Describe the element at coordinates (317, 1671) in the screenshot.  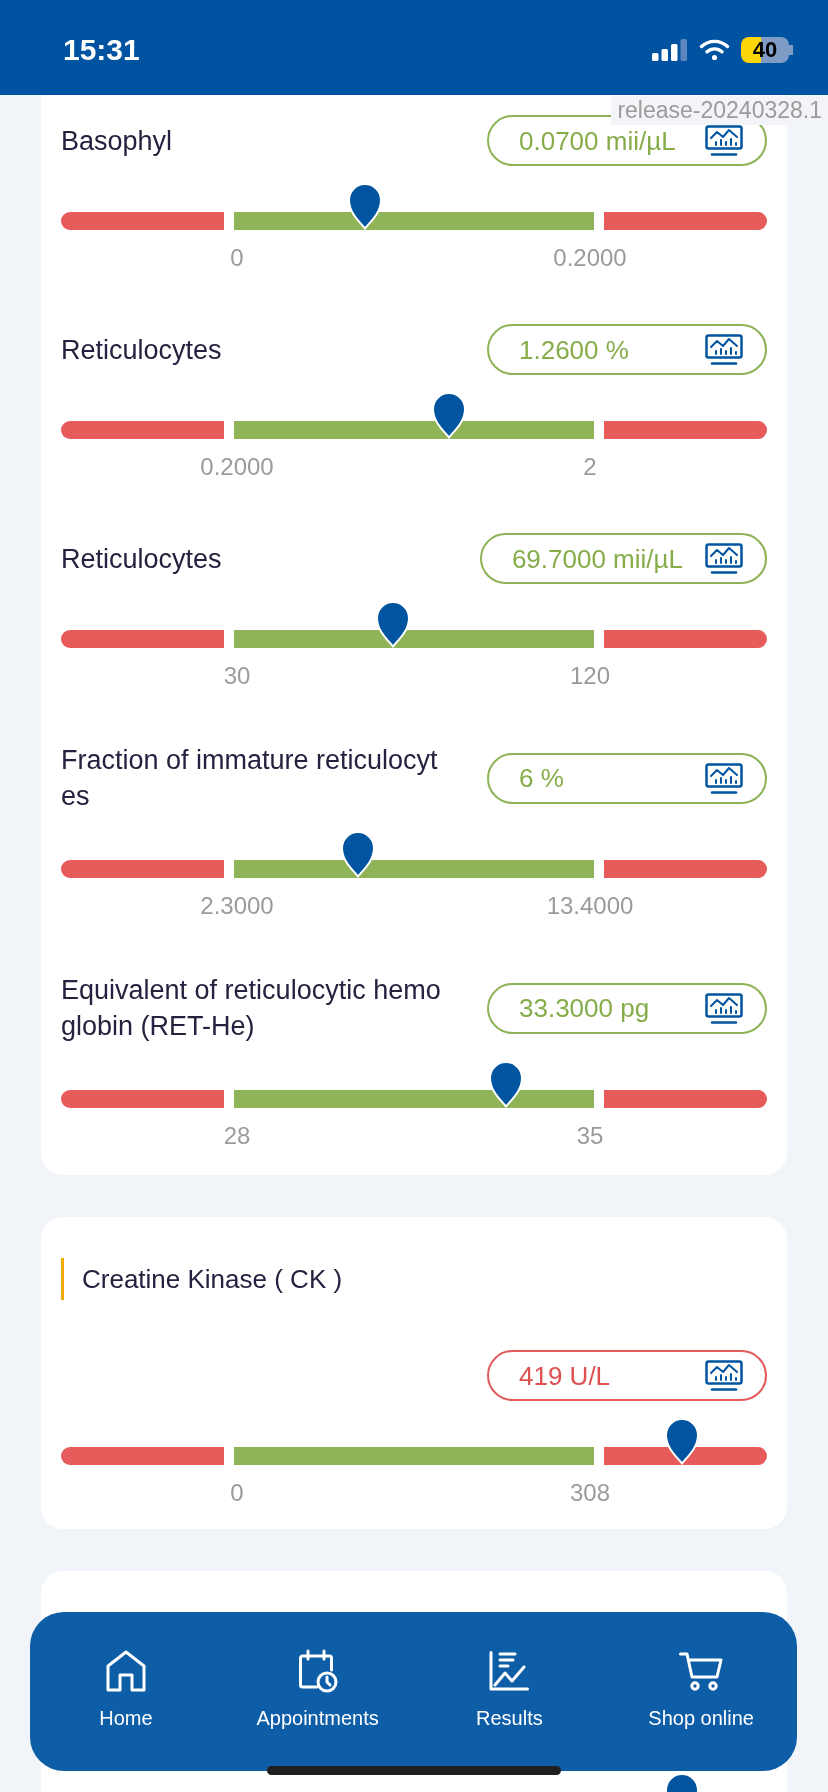
I see `calendar-clock-icon` at that location.